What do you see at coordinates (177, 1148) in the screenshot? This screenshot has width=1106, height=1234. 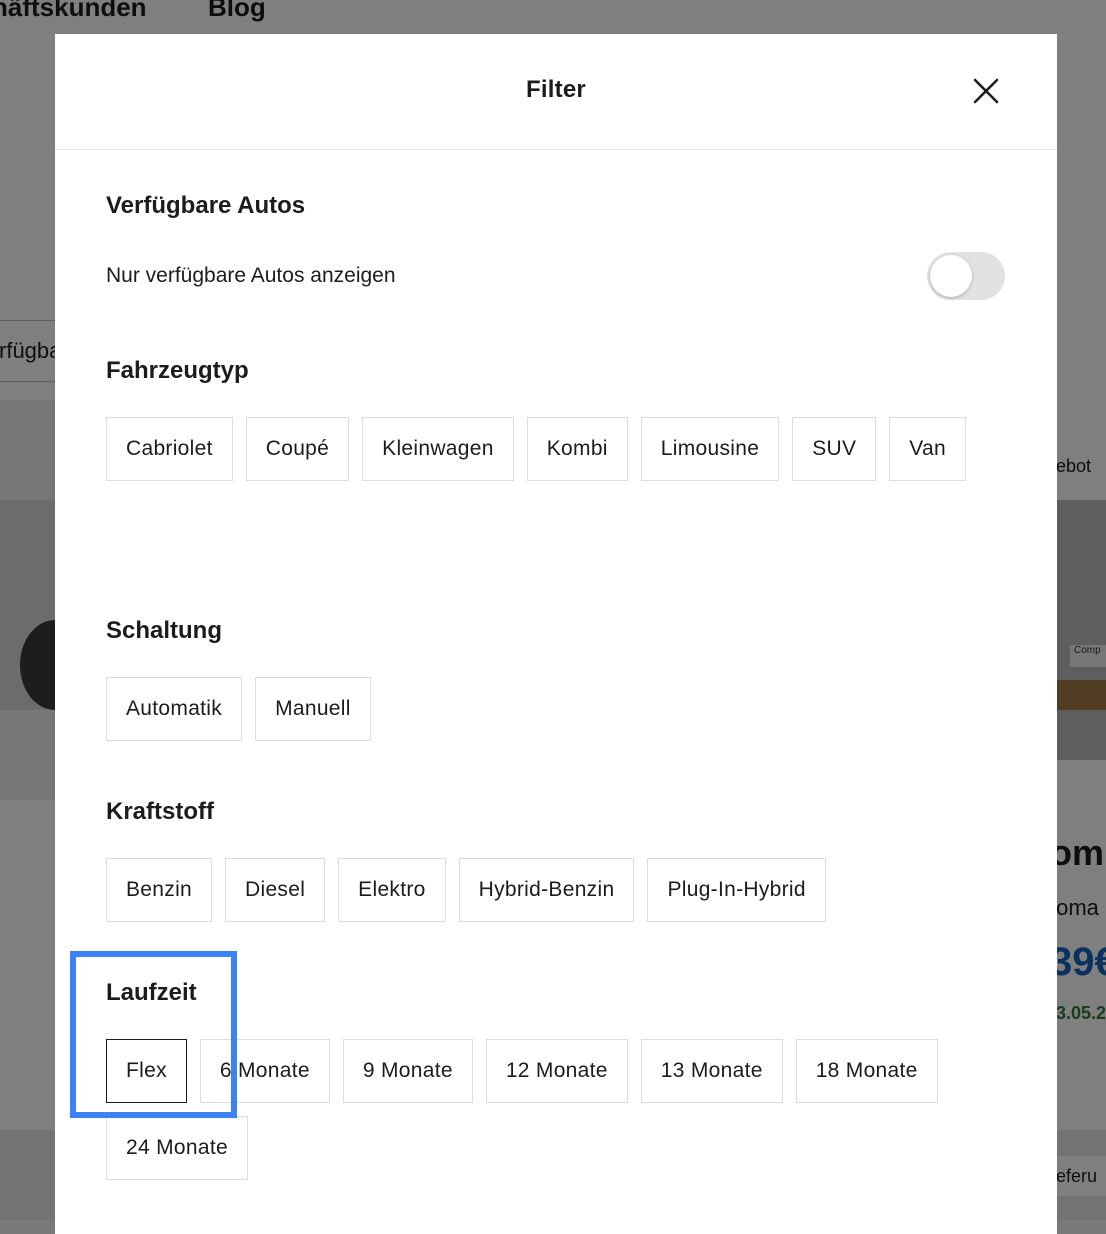 I see `chip-24-monate: 24 Monate` at bounding box center [177, 1148].